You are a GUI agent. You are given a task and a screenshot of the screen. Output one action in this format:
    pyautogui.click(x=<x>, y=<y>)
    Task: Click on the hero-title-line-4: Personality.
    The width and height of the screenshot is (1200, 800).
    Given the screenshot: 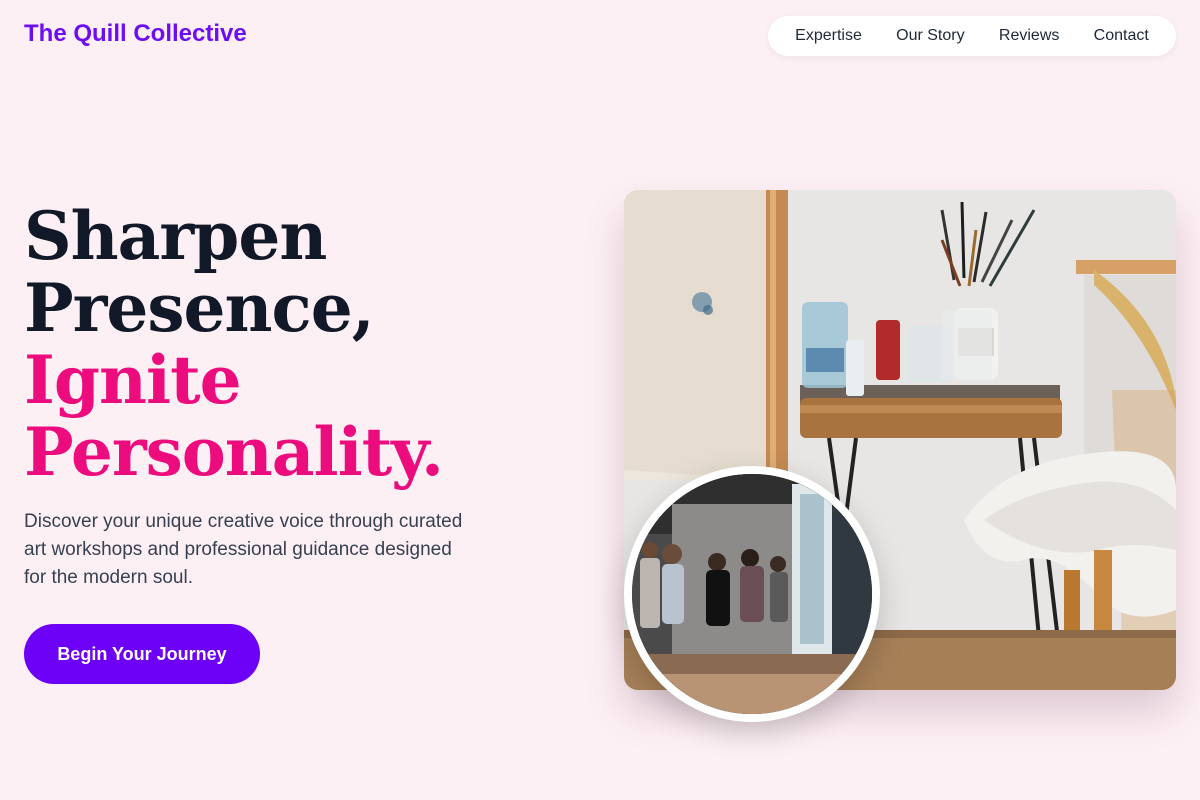 What is the action you would take?
    pyautogui.click(x=234, y=452)
    